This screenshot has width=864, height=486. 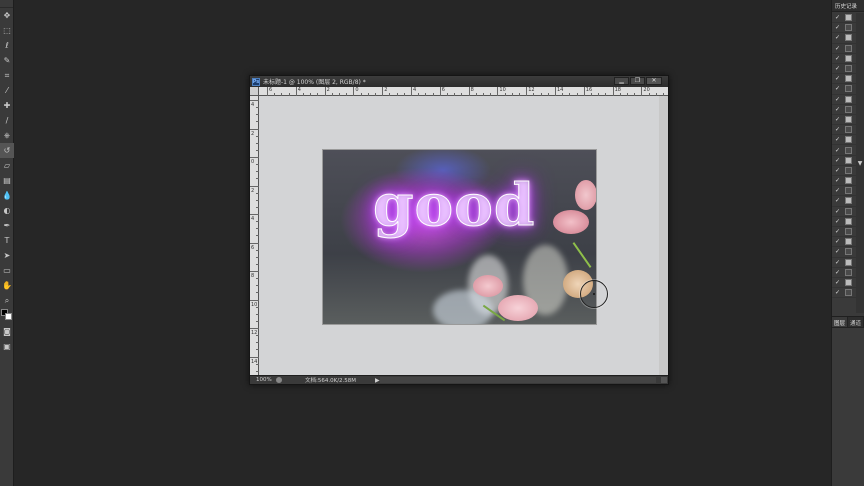 What do you see at coordinates (7, 195) in the screenshot?
I see `blur-tool-icon: 💧` at bounding box center [7, 195].